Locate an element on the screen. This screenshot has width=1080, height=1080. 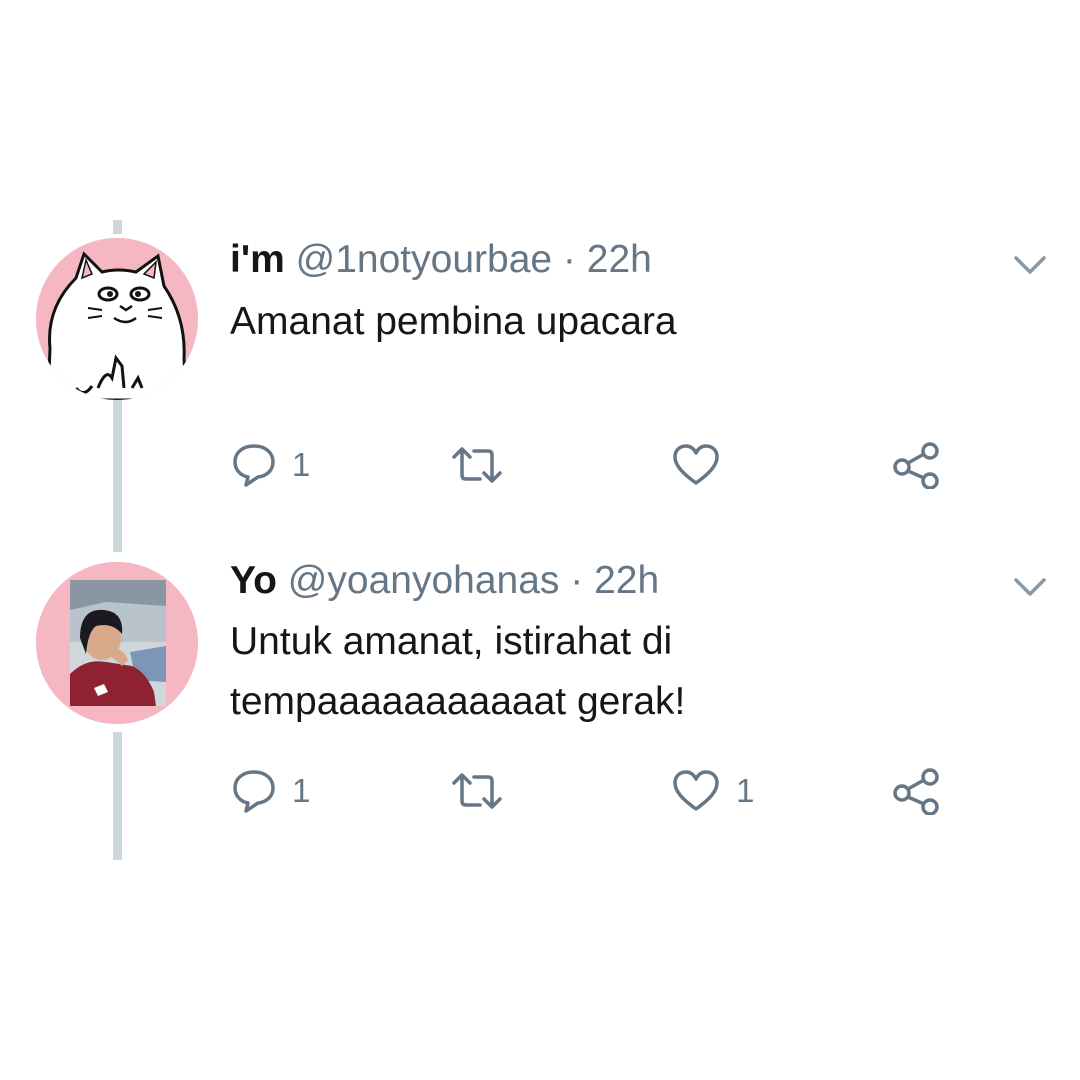
retweet-icon is located at coordinates (477, 791).